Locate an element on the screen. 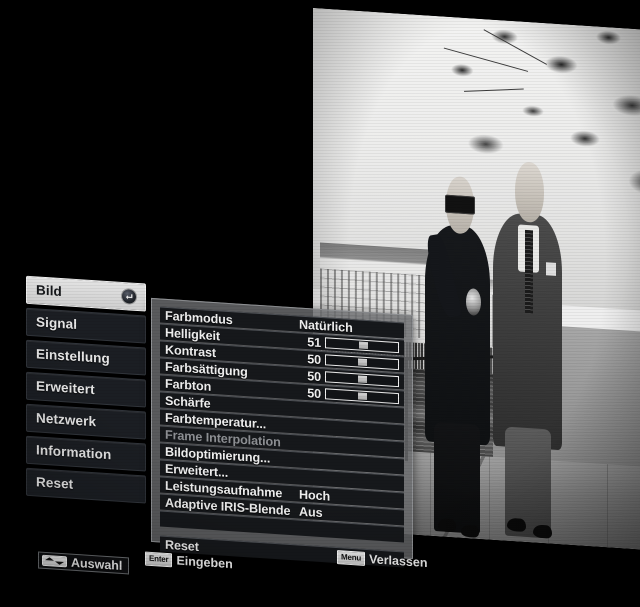  sidebar-item-erweitert: Erweitert is located at coordinates (86, 389).